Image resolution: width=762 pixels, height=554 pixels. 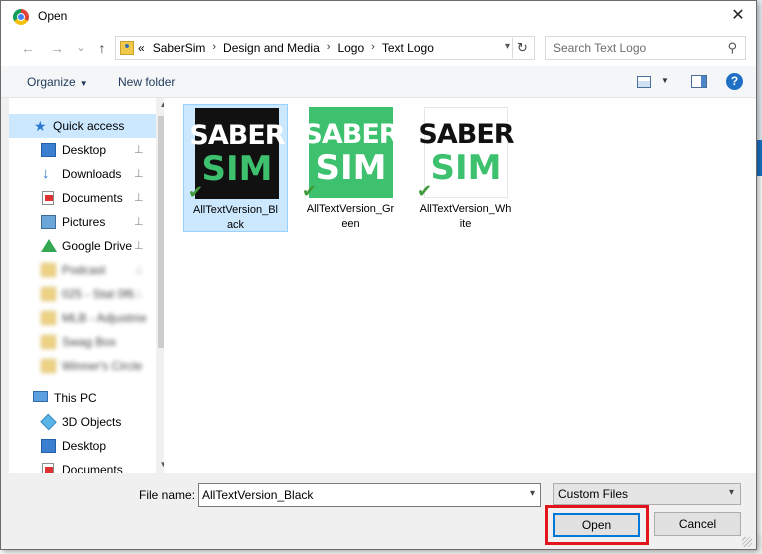 I want to click on sidebar-item-label: Desktop, so click(x=84, y=150).